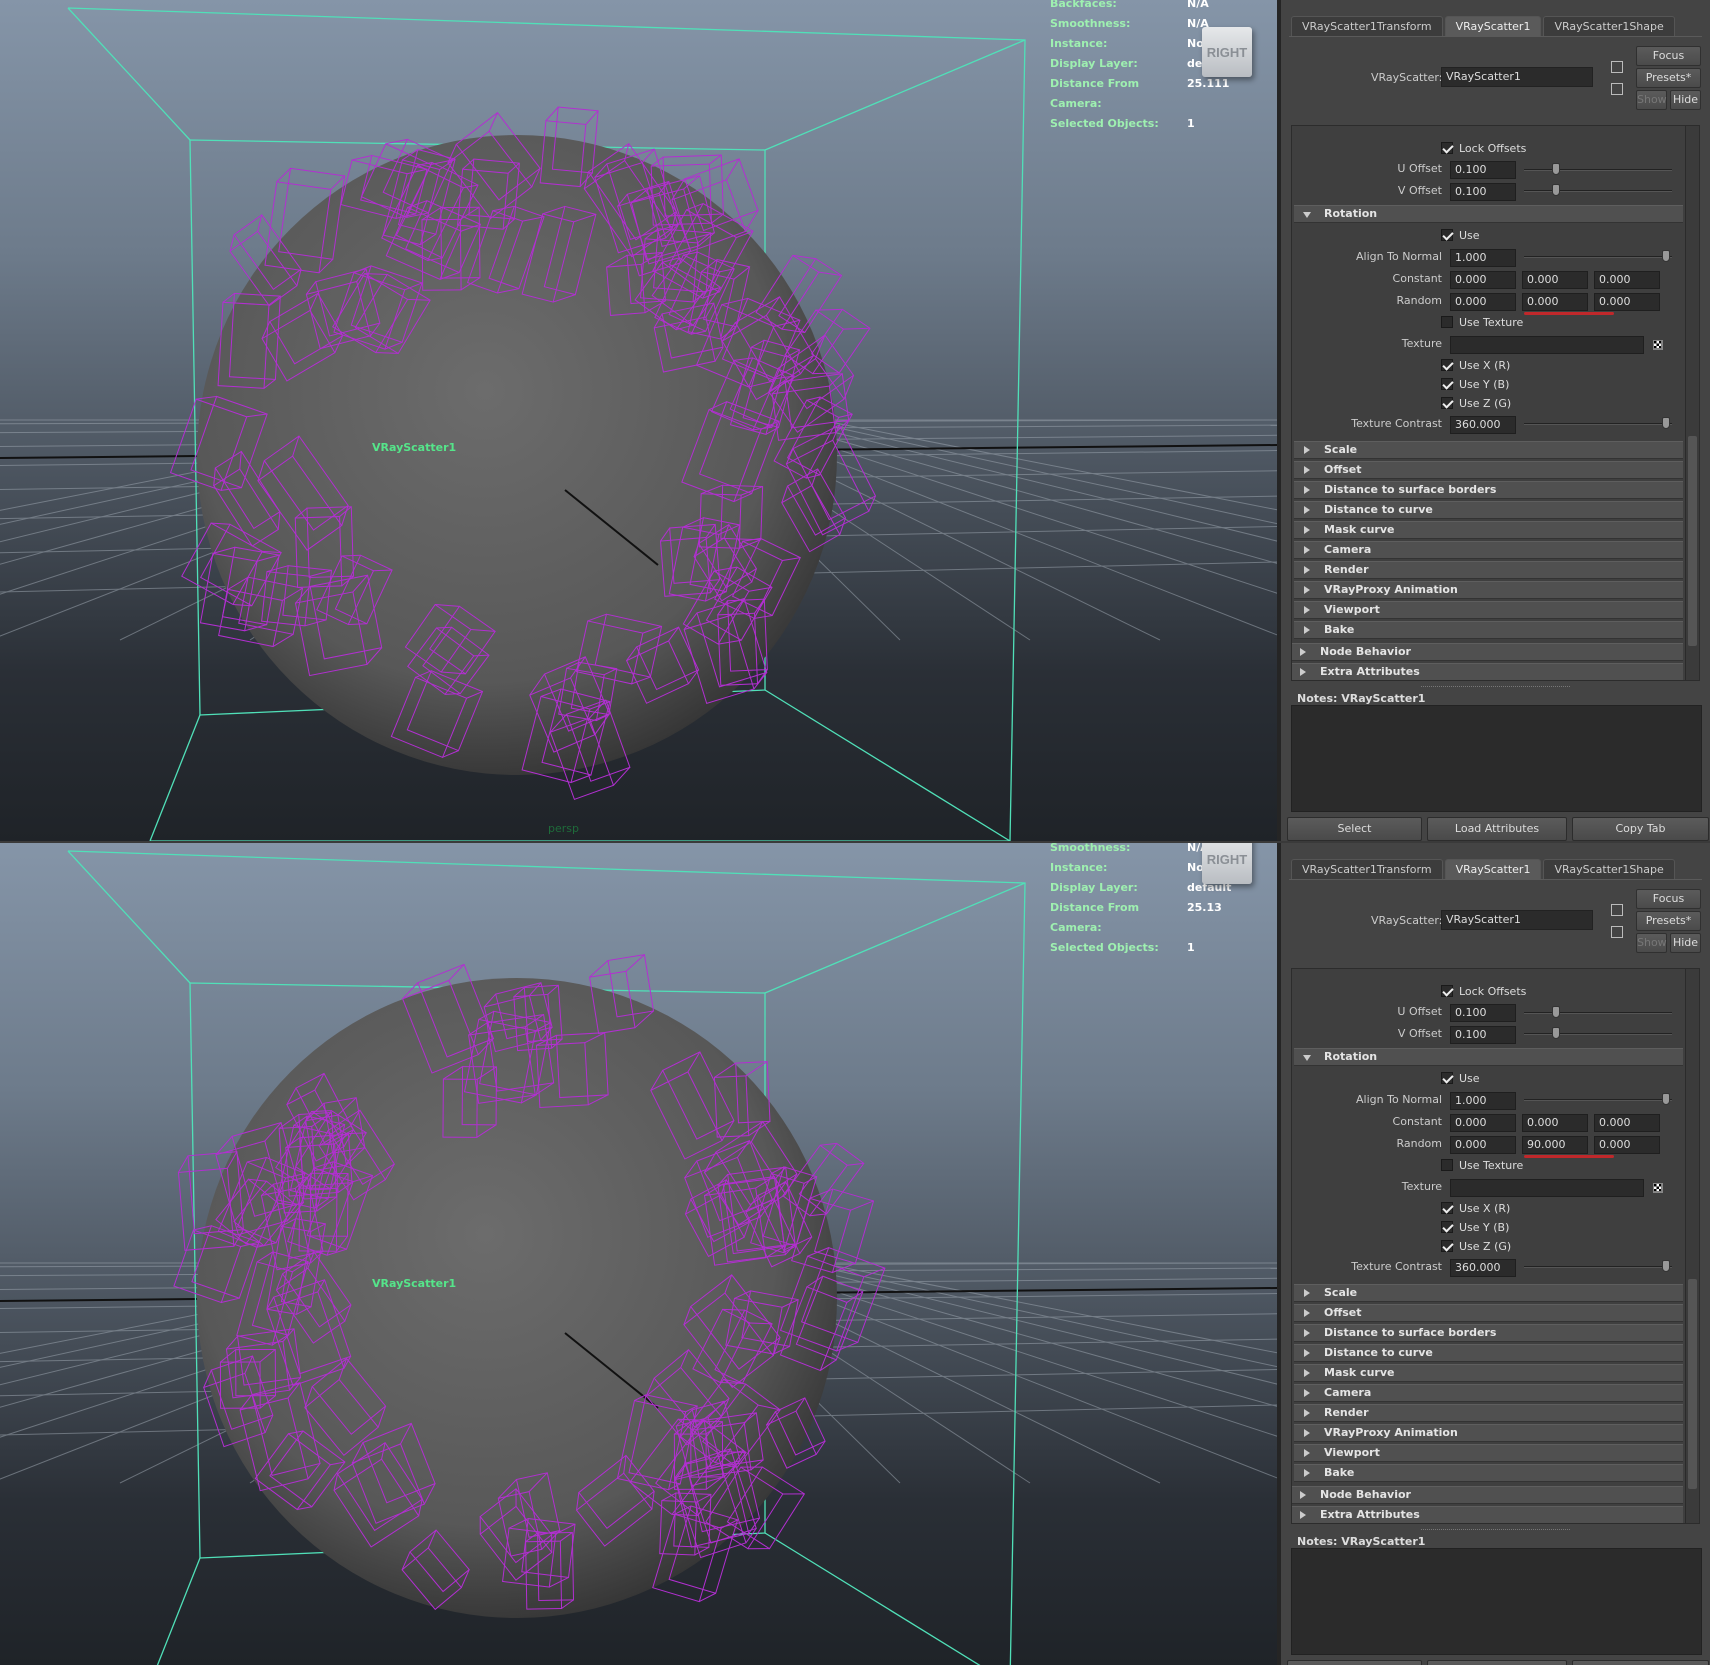  I want to click on use-z-checkbox, so click(1447, 403).